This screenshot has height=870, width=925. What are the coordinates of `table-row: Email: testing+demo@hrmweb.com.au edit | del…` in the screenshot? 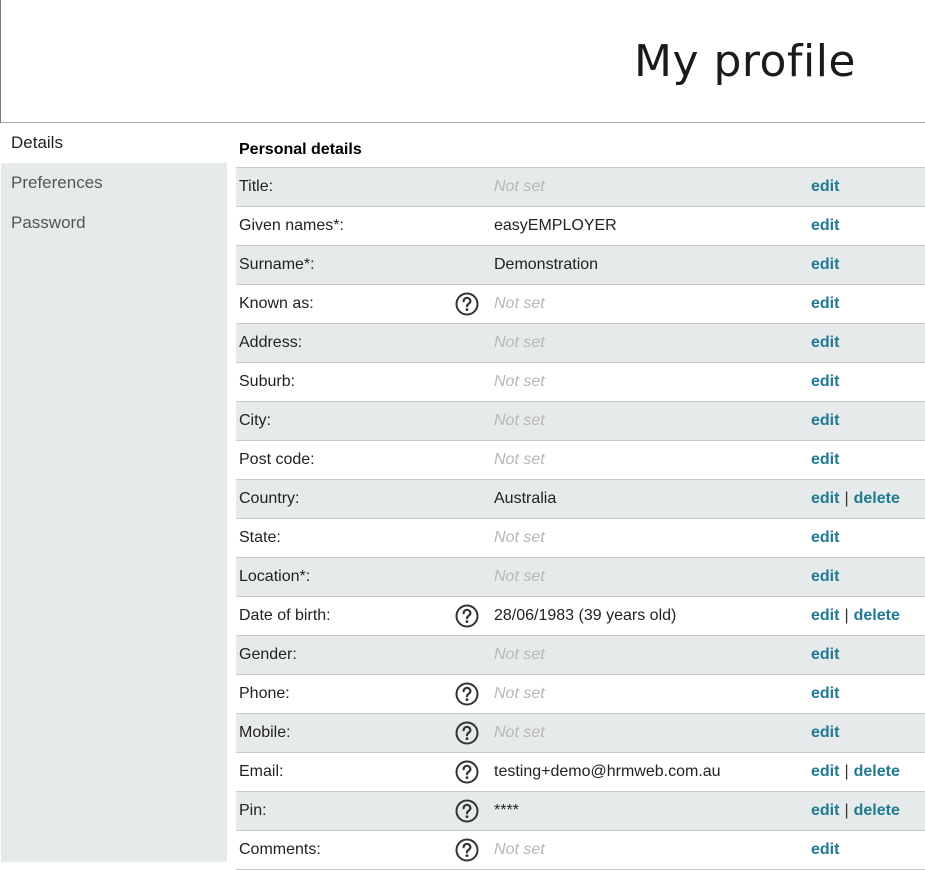 It's located at (580, 772).